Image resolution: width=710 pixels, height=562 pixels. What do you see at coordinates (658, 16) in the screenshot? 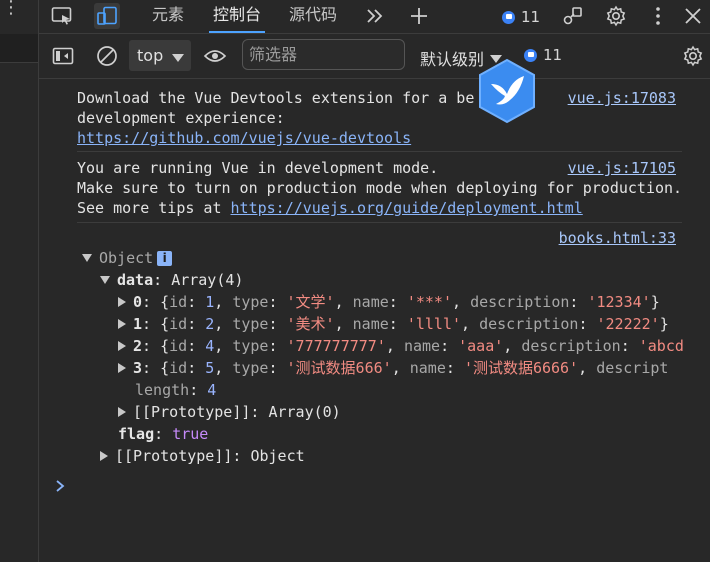
I see `more-options-icon` at bounding box center [658, 16].